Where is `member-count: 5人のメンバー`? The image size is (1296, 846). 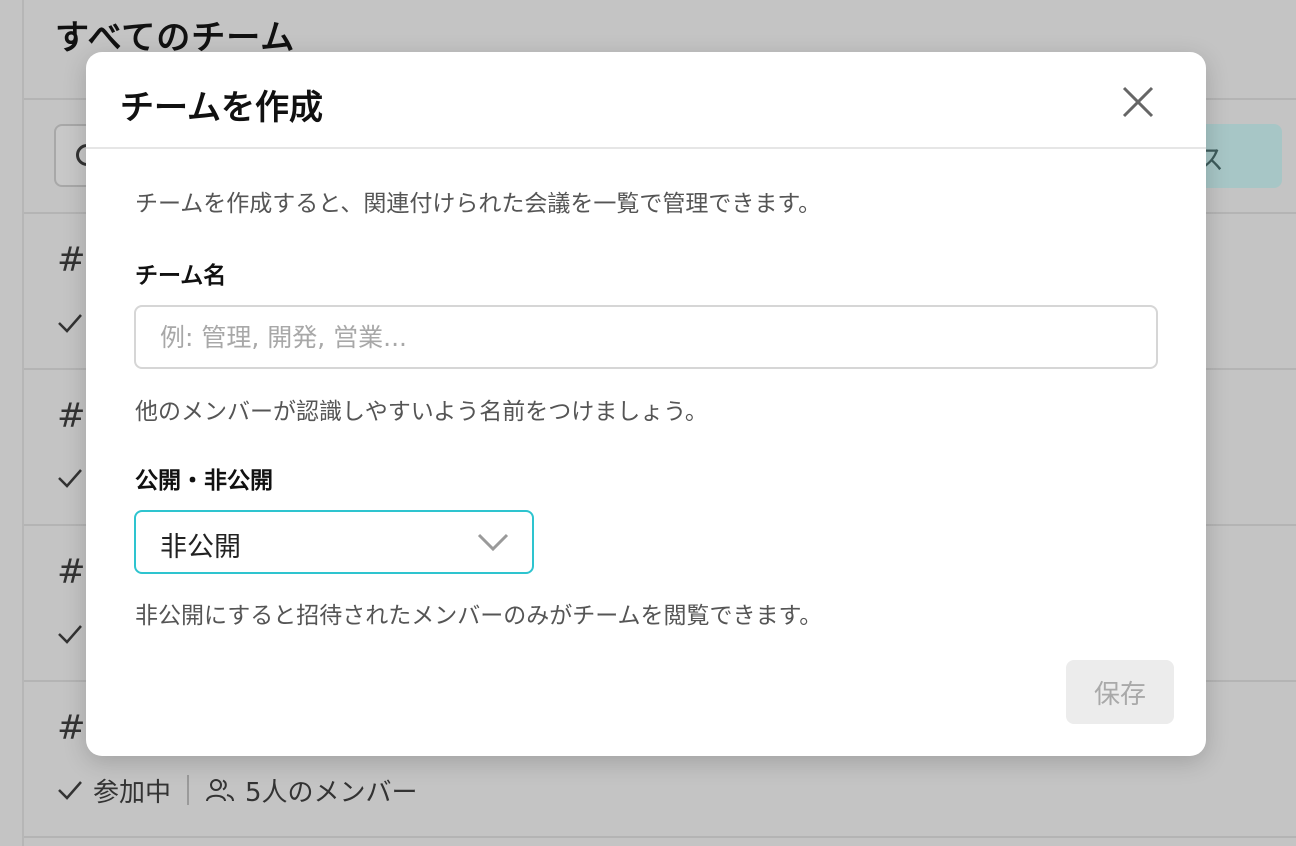
member-count: 5人のメンバー is located at coordinates (331, 792).